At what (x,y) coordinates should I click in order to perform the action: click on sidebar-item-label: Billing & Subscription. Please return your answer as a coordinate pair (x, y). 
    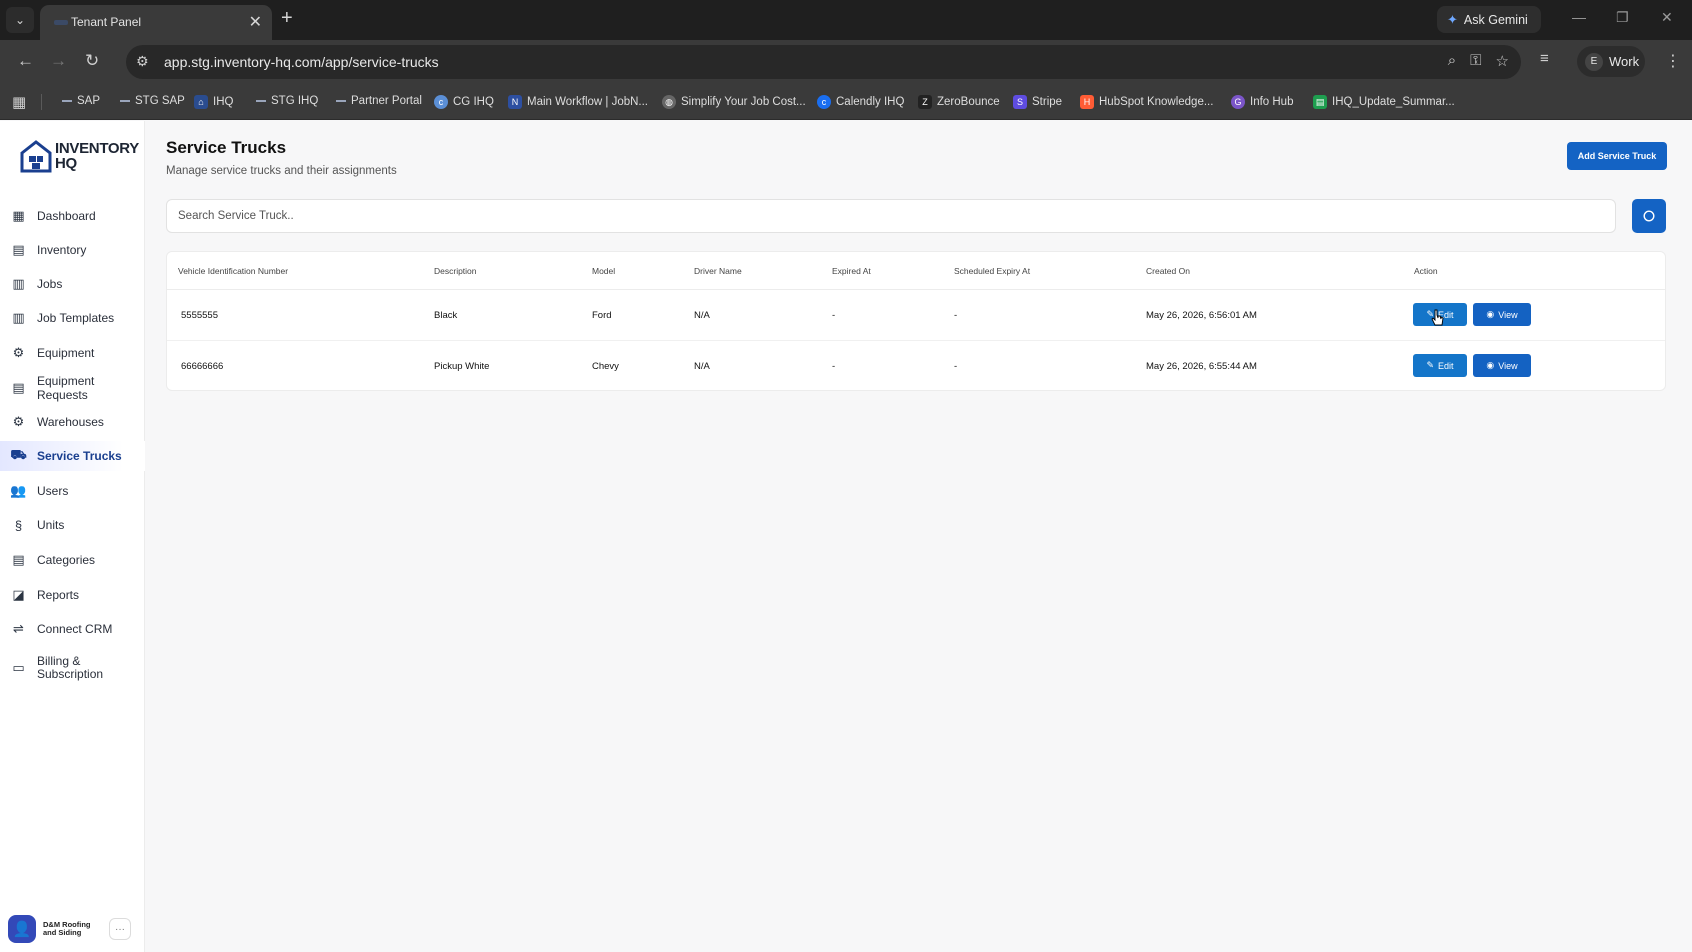
    Looking at the image, I should click on (70, 667).